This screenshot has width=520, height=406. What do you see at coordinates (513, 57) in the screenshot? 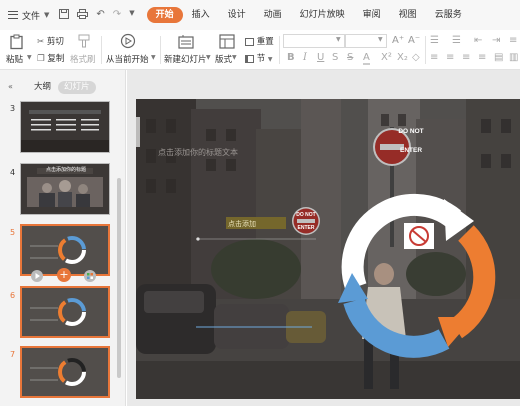
I see `columns-icon: ▥` at bounding box center [513, 57].